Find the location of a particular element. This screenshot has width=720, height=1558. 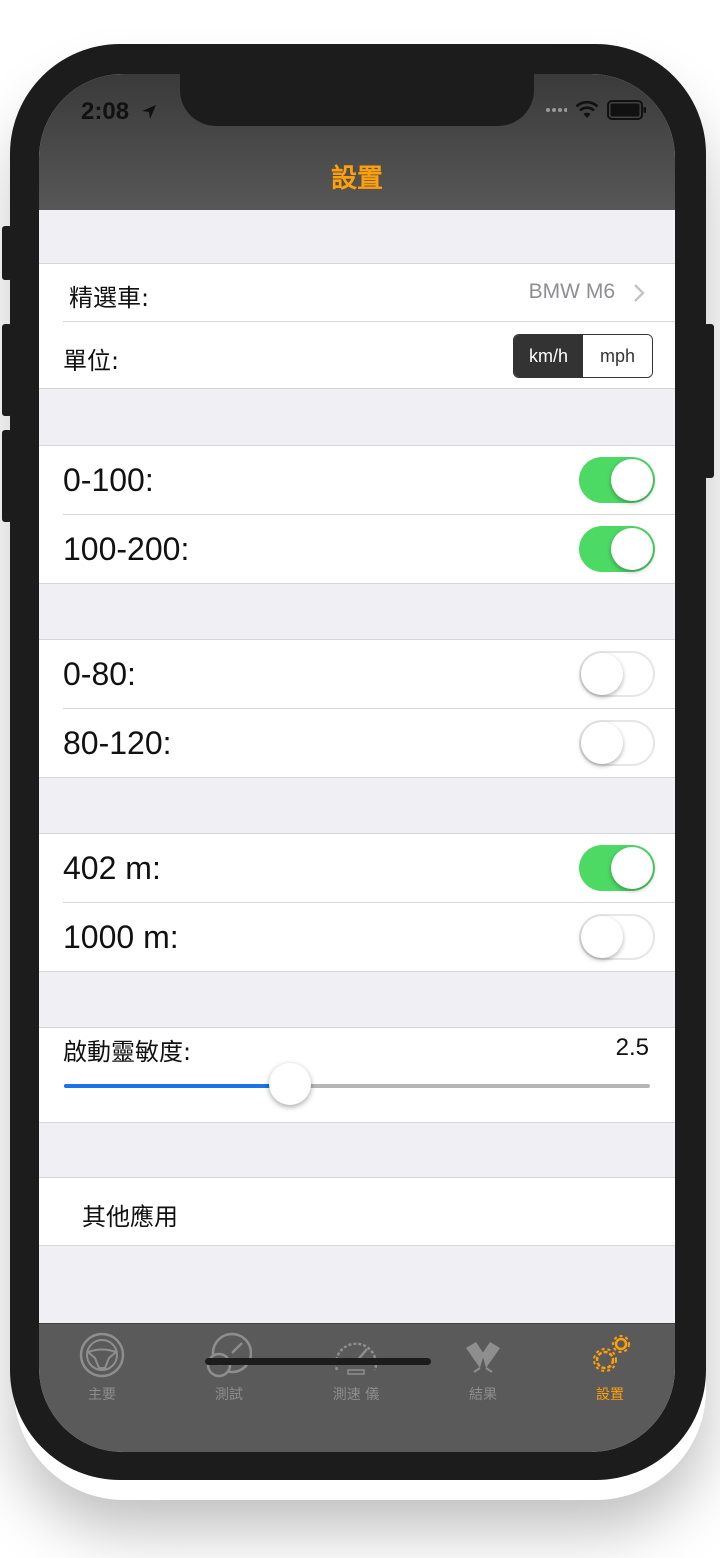

toggle-label-402m: 402 m: is located at coordinates (112, 868).